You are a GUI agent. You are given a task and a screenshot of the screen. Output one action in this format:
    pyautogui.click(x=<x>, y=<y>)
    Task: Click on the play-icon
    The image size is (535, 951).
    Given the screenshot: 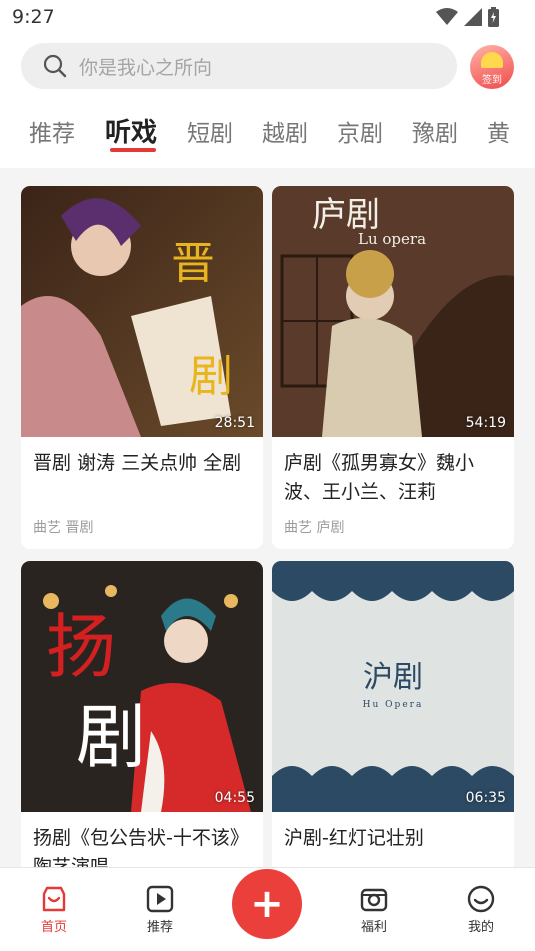 What is the action you would take?
    pyautogui.click(x=160, y=899)
    